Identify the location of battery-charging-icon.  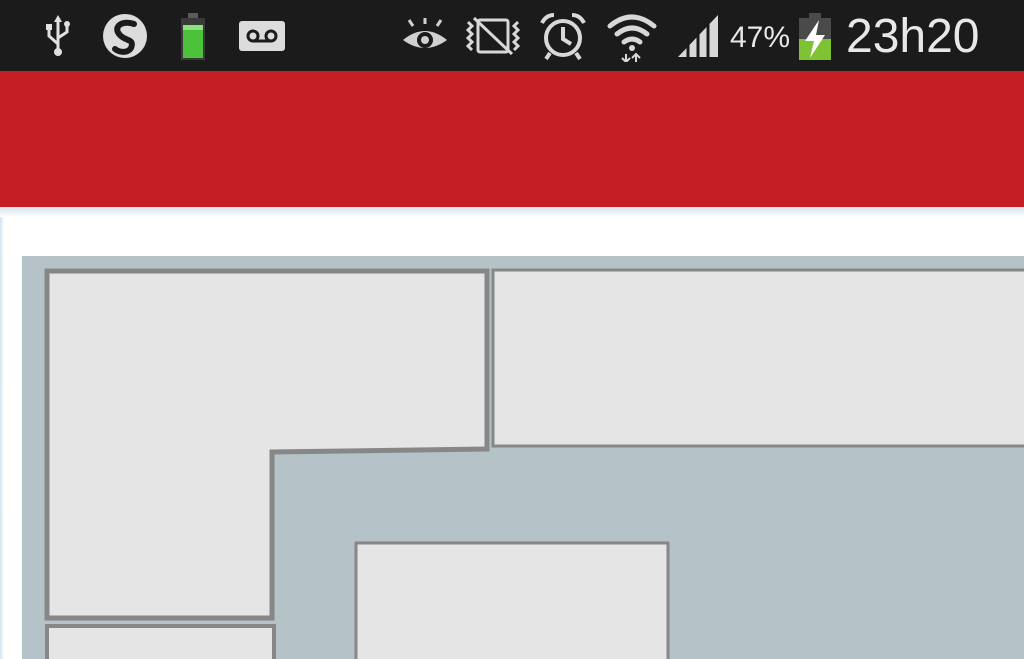
(815, 35).